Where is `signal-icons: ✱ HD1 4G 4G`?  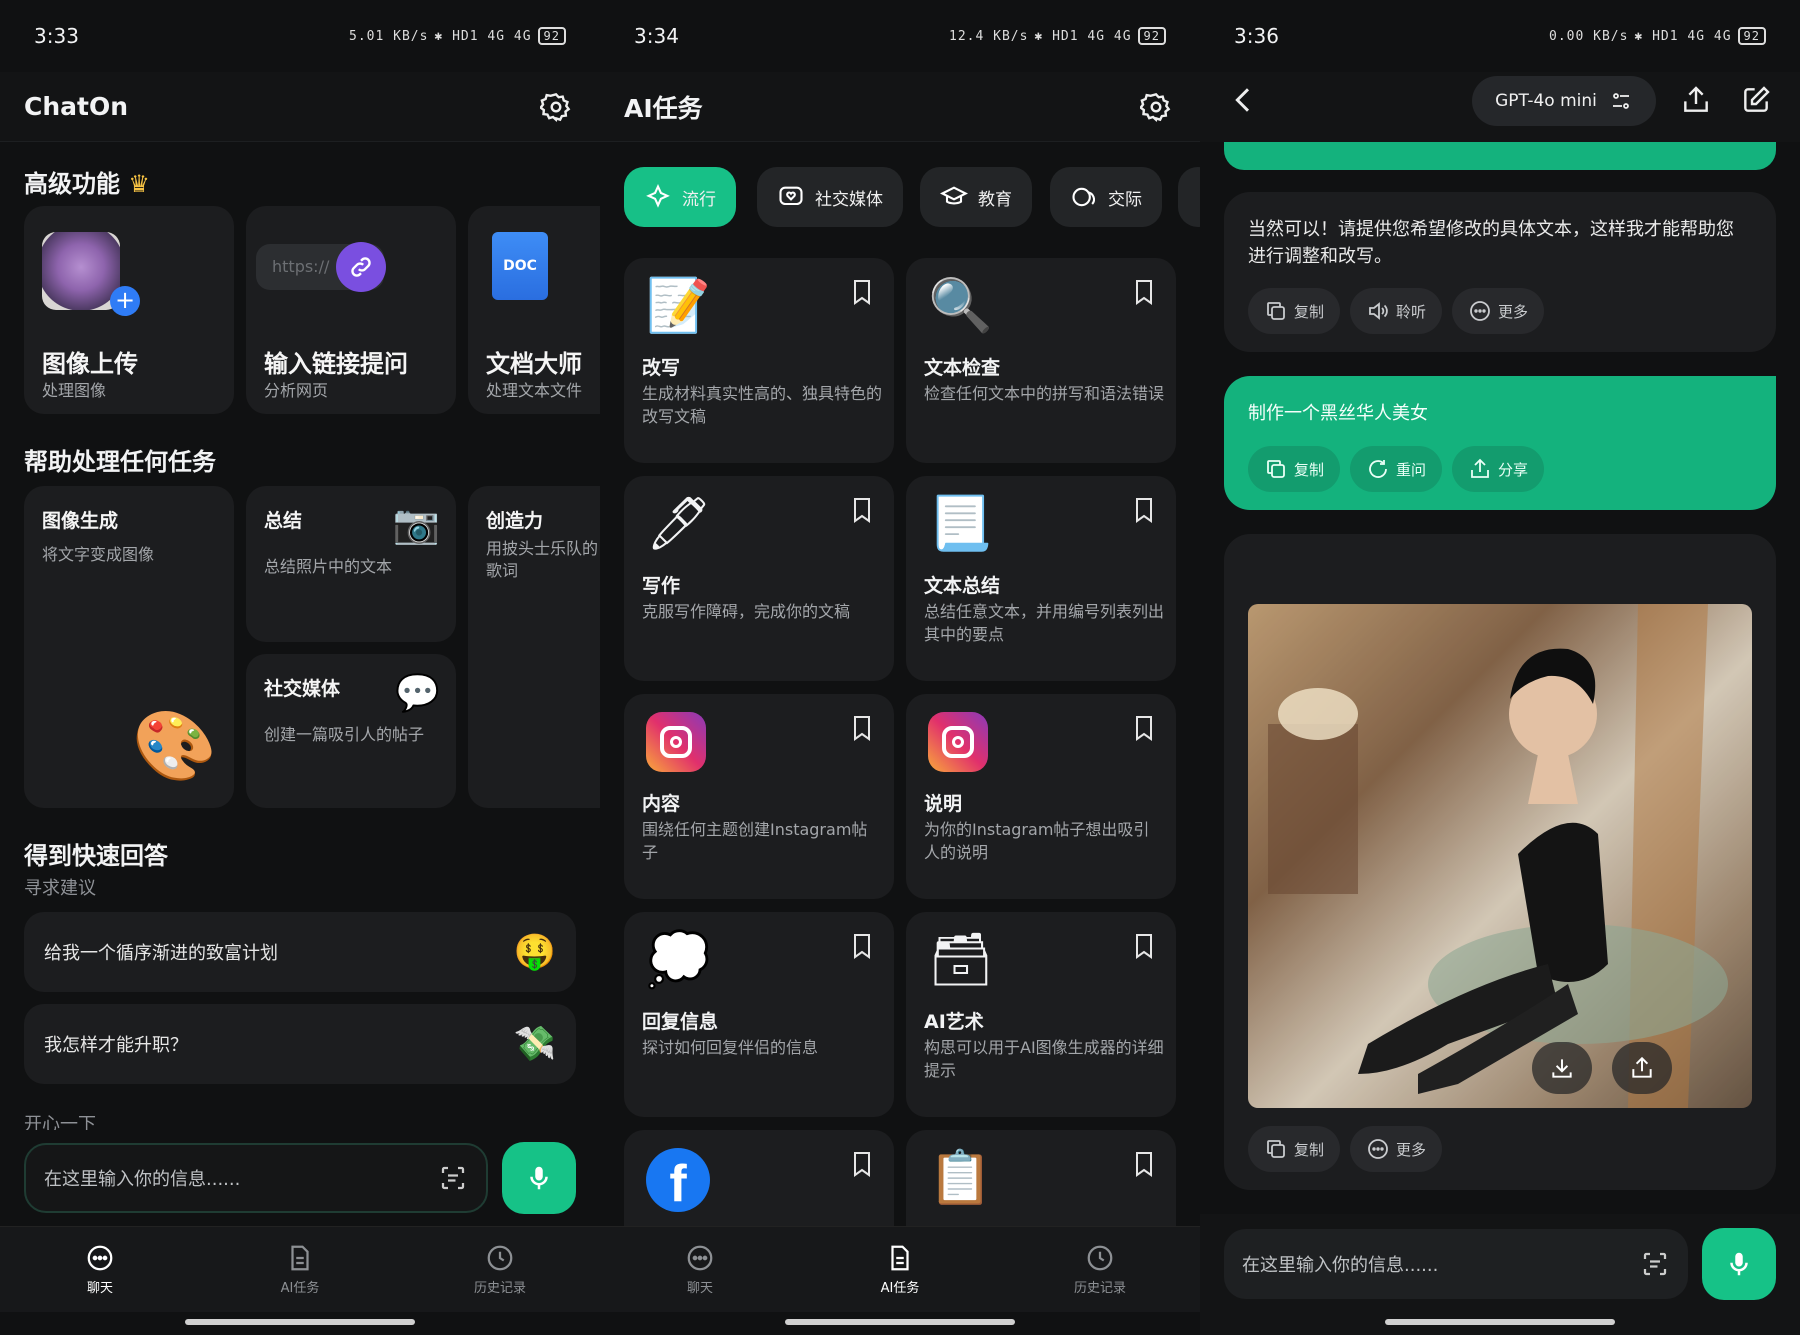 signal-icons: ✱ HD1 4G 4G is located at coordinates (1683, 36).